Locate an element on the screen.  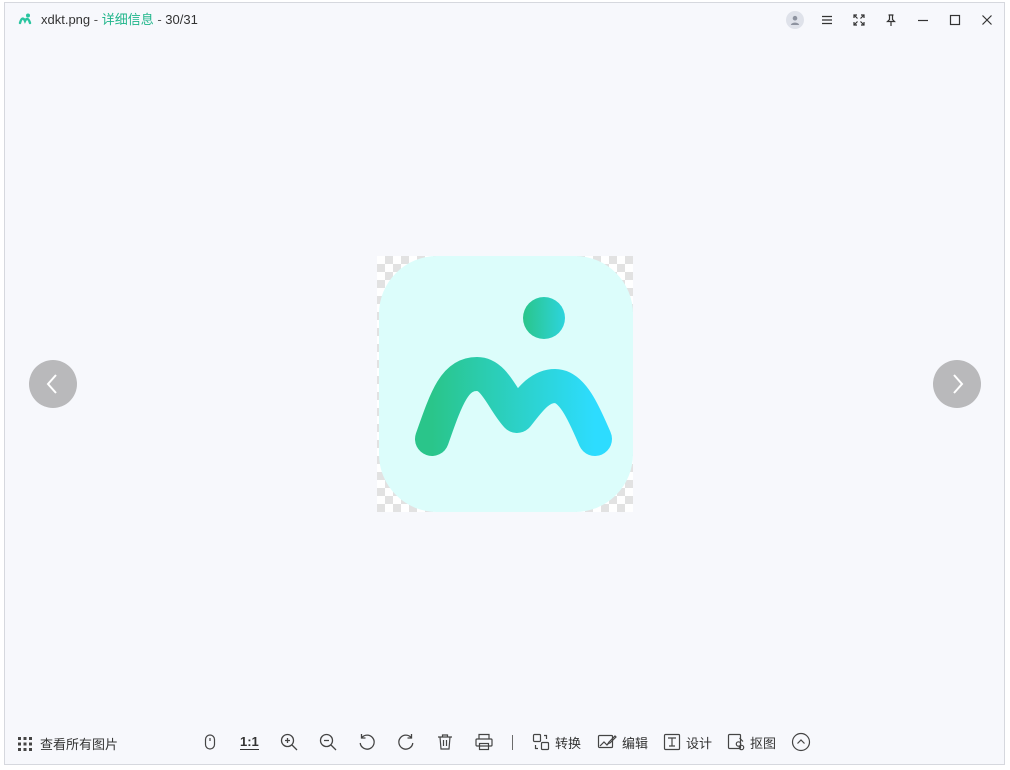
actual-size-label: 1:1 is located at coordinates (249, 741).